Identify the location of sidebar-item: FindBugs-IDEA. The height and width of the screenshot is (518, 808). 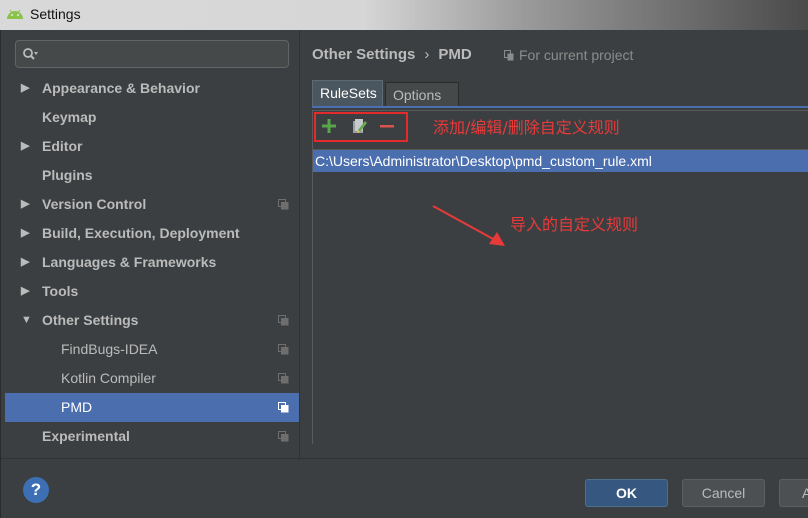
(152, 349).